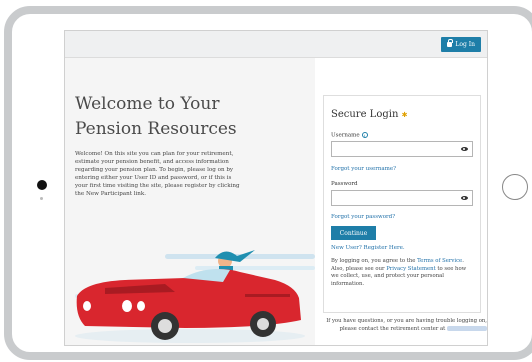 The height and width of the screenshot is (362, 532). Describe the element at coordinates (363, 217) in the screenshot. I see `forgot-password-link: Forgot your password?` at that location.